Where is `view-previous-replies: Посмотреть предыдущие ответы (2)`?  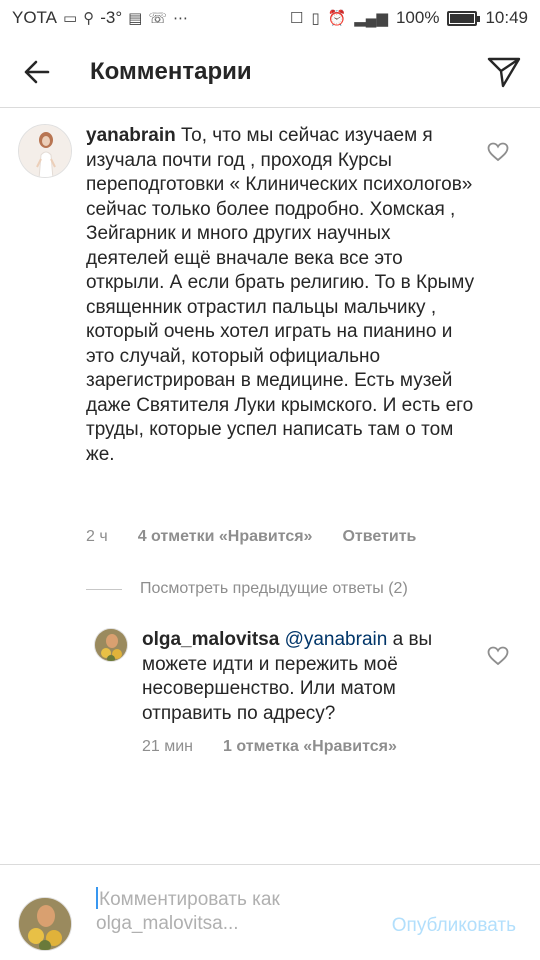 view-previous-replies: Посмотреть предыдущие ответы (2) is located at coordinates (247, 589).